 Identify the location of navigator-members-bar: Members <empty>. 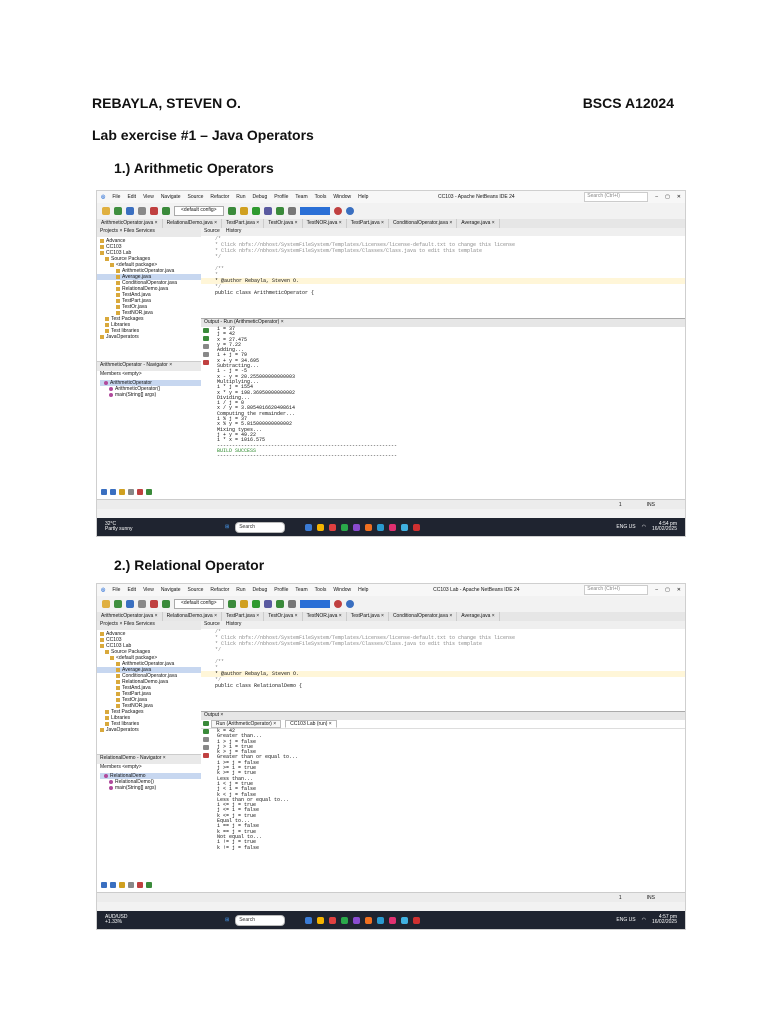
(150, 375).